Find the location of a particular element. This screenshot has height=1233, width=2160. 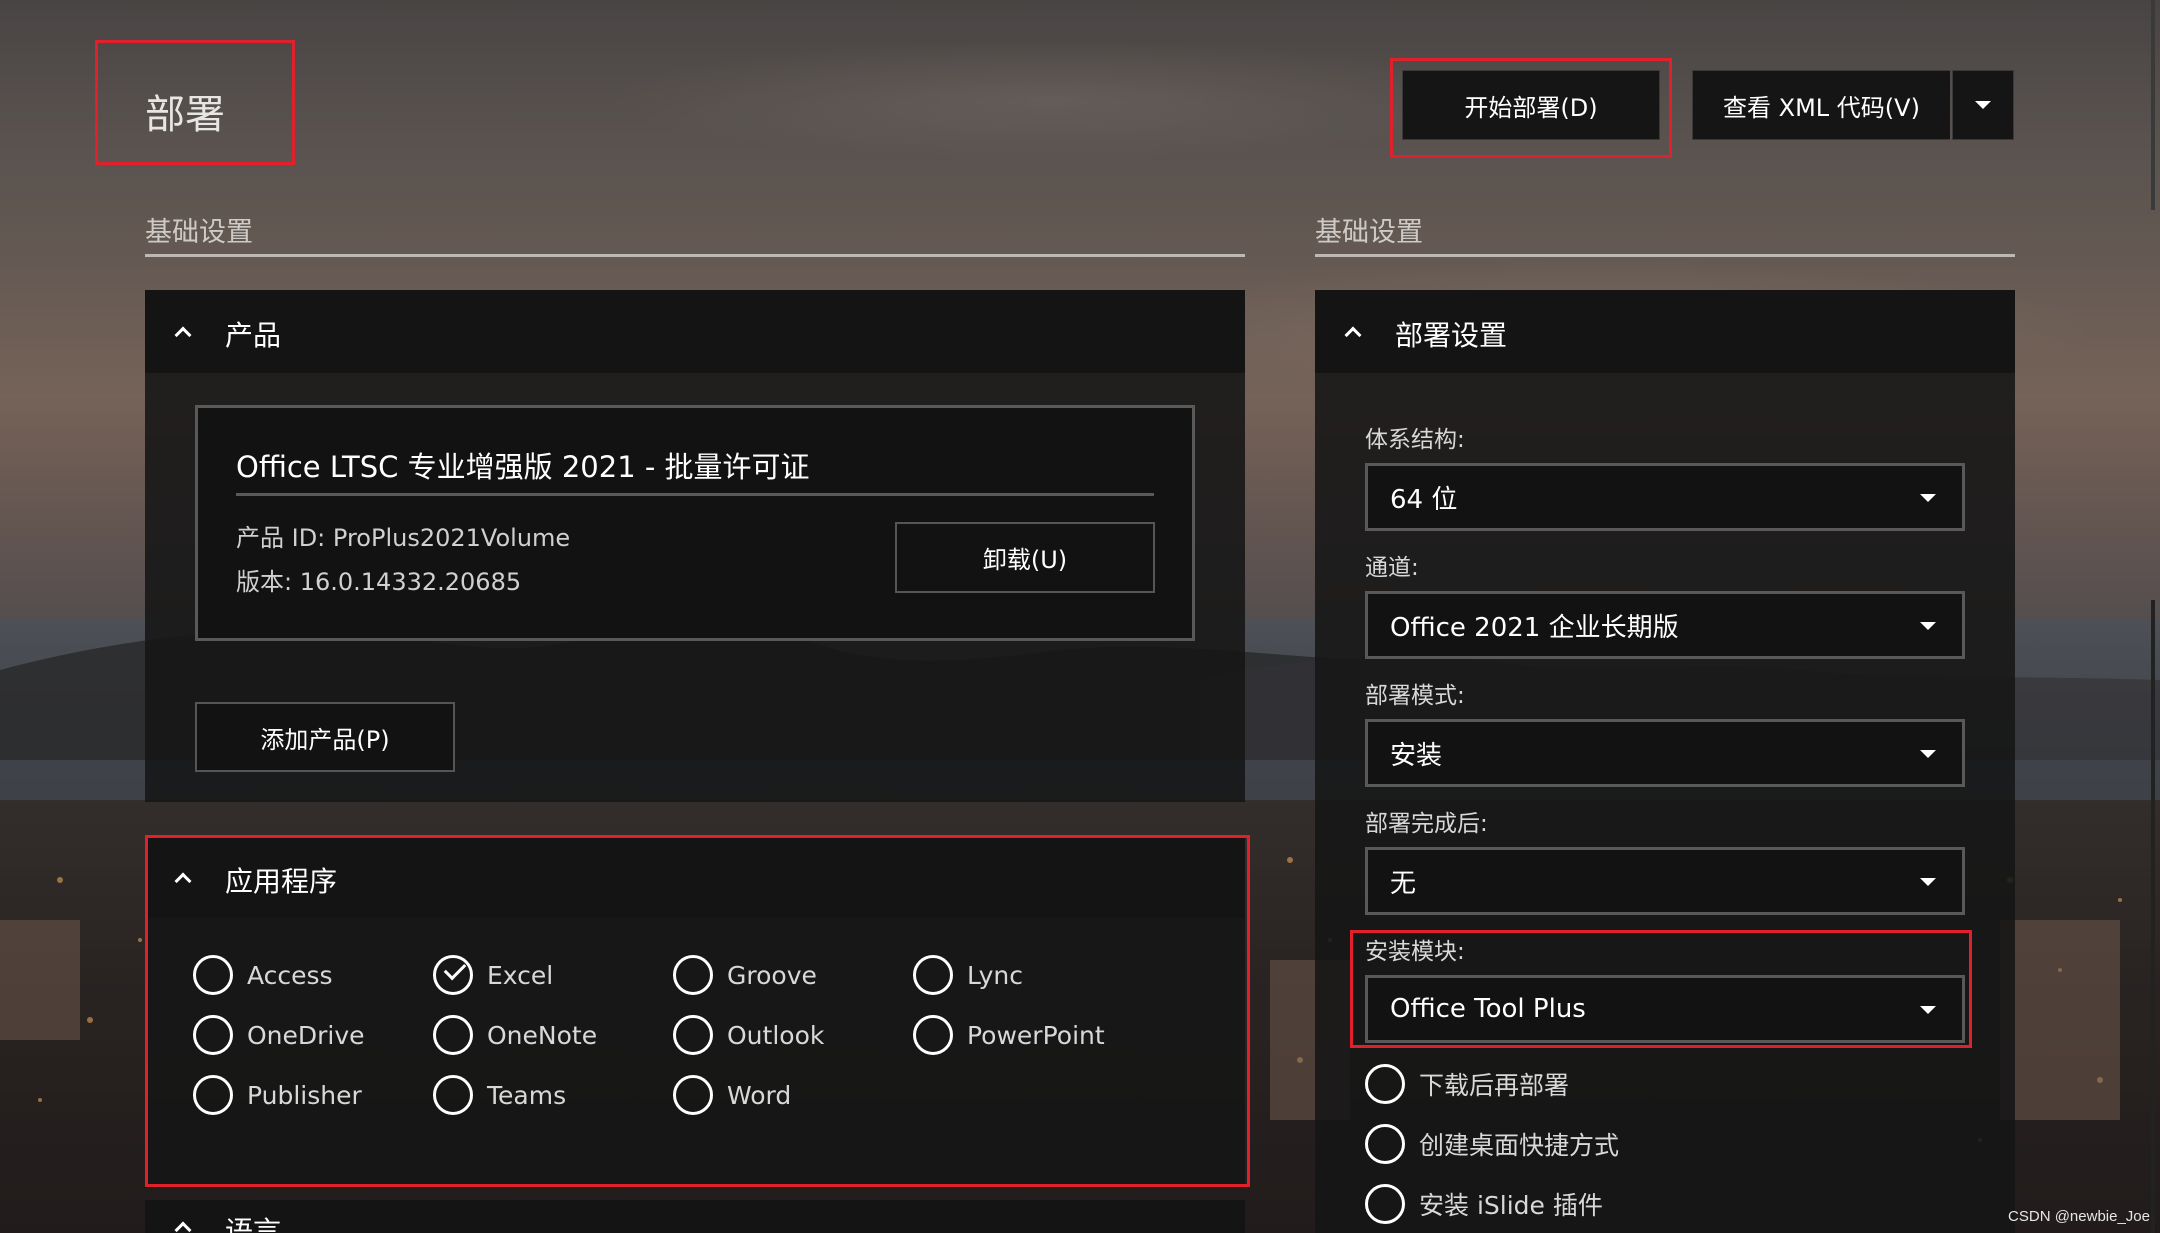

architecture-label: 体系结构: is located at coordinates (1415, 440).